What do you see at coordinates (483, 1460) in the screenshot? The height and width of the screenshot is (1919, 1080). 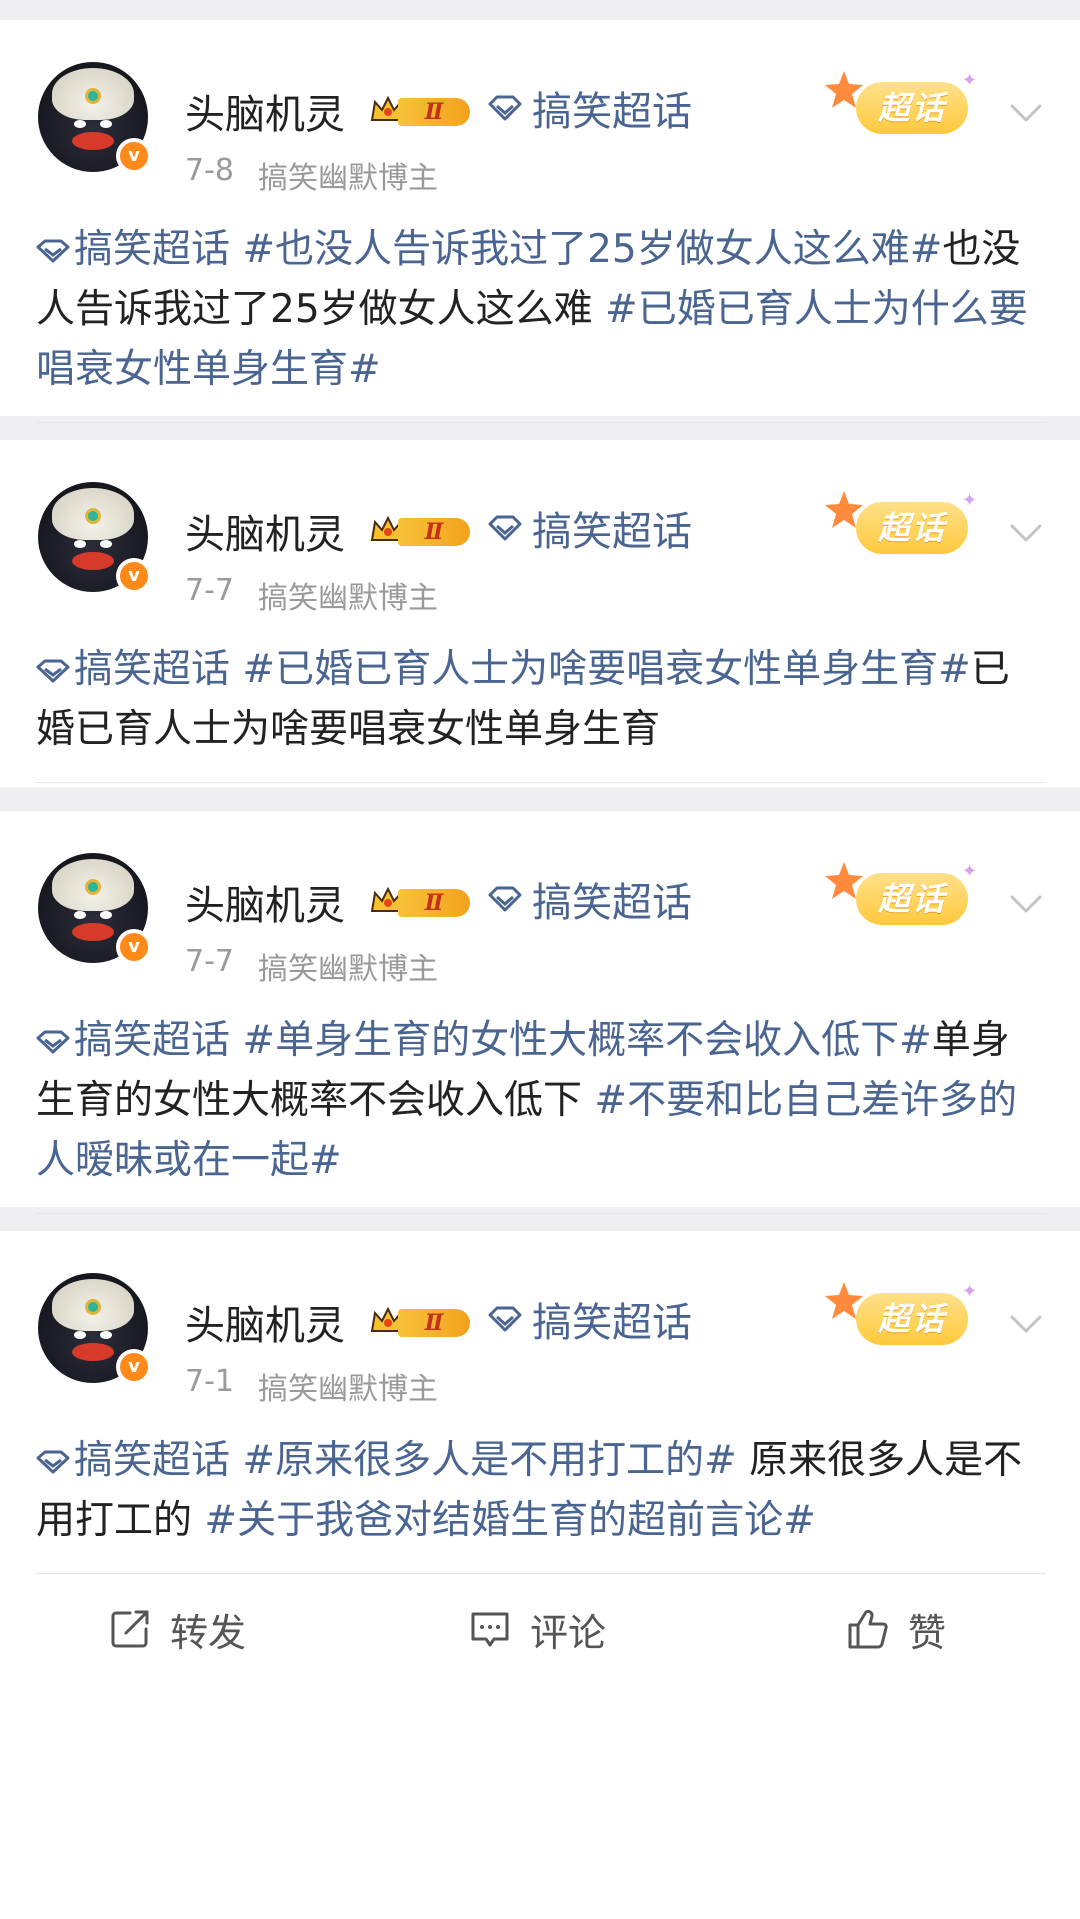 I see `hashtag-link: #原来很多人是不用打工的#` at bounding box center [483, 1460].